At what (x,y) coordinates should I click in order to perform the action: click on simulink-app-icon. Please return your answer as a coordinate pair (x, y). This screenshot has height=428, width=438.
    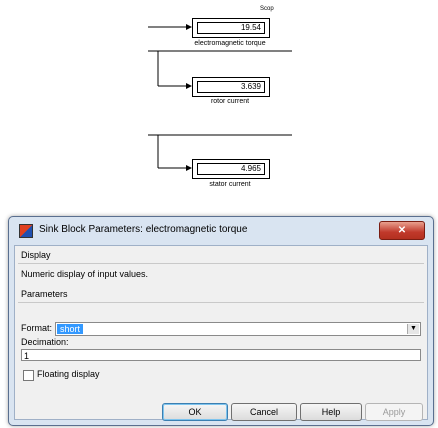
    Looking at the image, I should click on (26, 231).